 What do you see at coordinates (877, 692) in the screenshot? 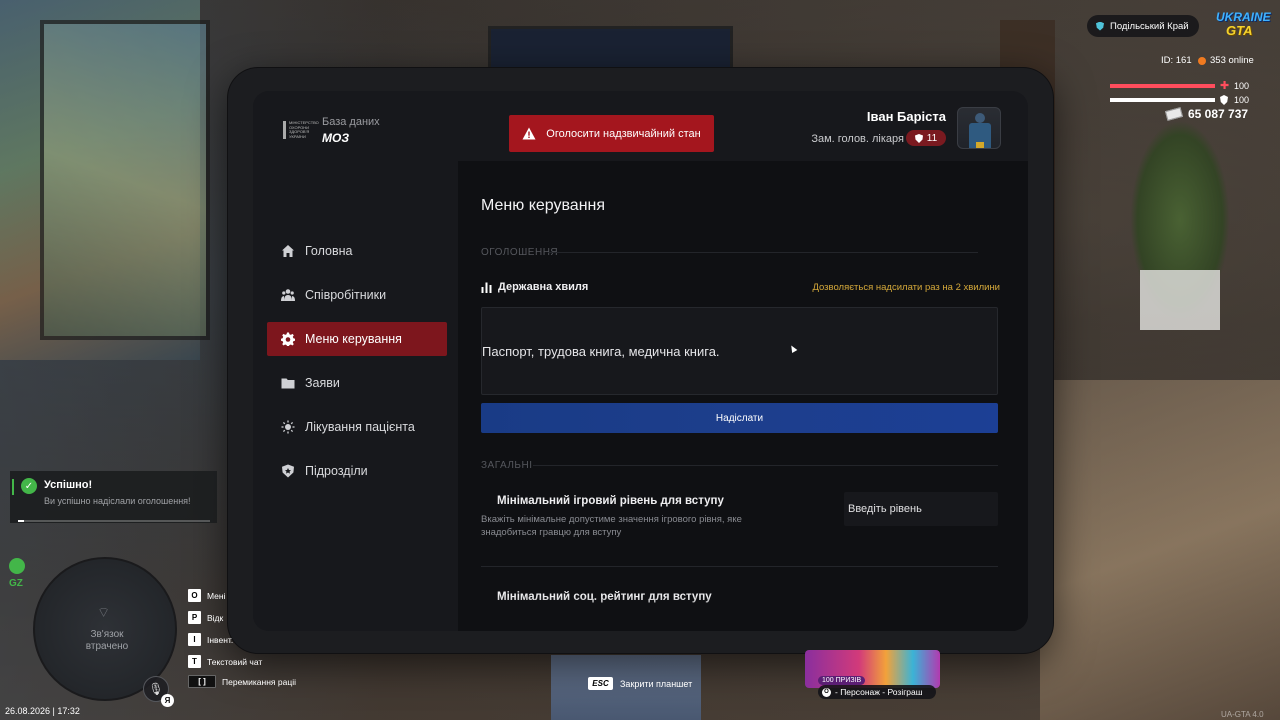
I see `promo-hint: O- Персонаж - Розіграш` at bounding box center [877, 692].